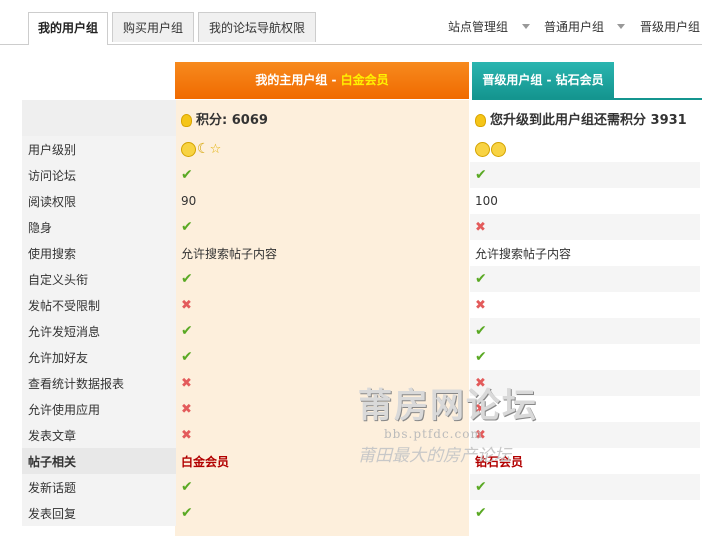 The image size is (702, 536). I want to click on row-label: 查看统计数据报表, so click(99, 383).